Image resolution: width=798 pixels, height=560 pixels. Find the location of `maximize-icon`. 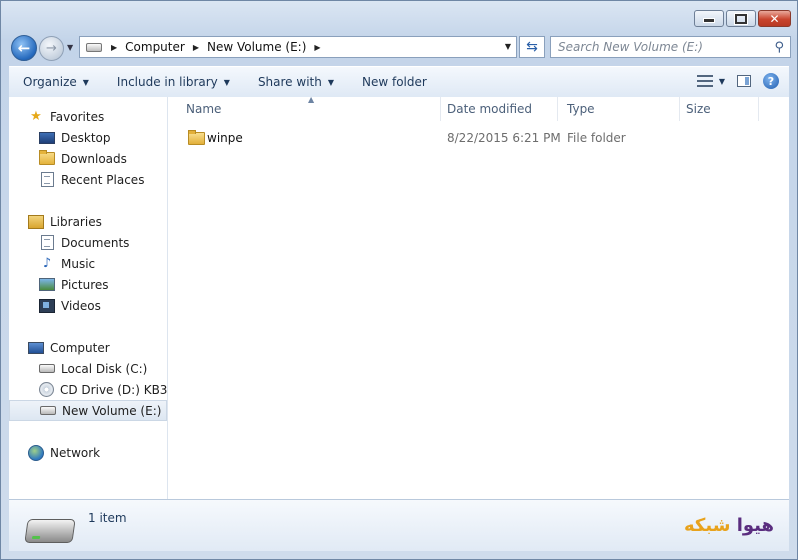

maximize-icon is located at coordinates (741, 18).